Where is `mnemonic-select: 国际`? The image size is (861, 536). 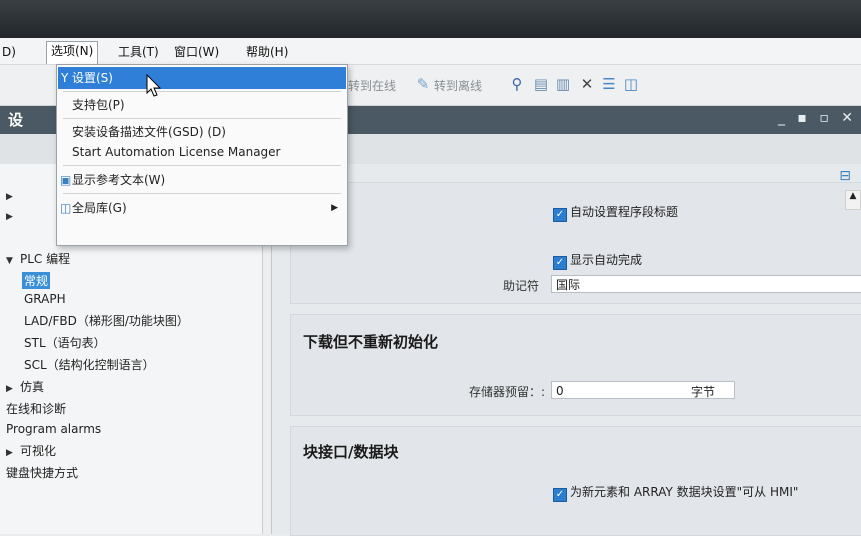
mnemonic-select: 国际 is located at coordinates (706, 284).